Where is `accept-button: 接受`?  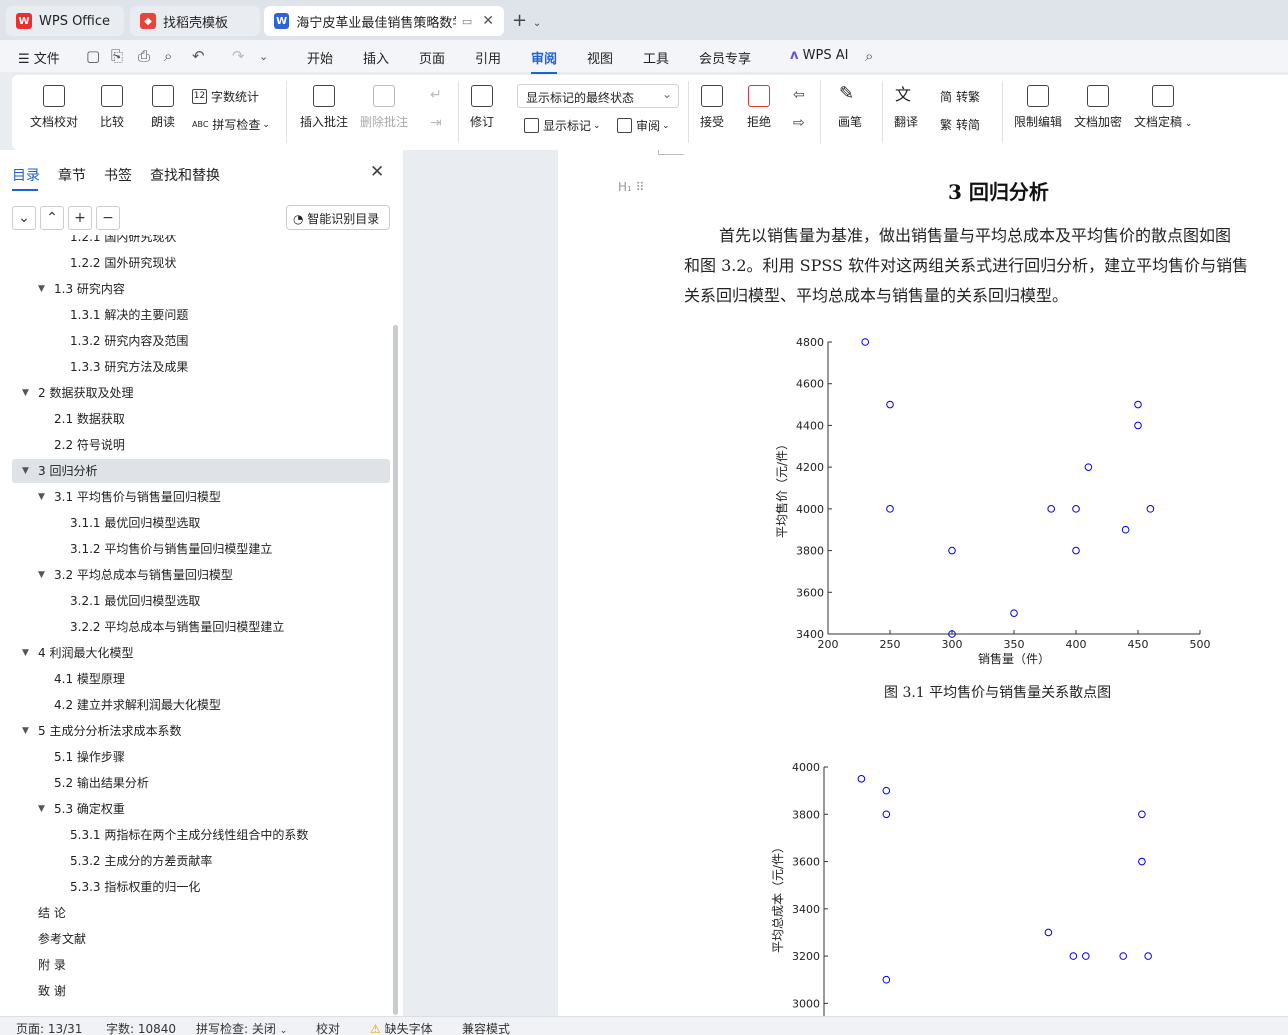 accept-button: 接受 is located at coordinates (712, 107).